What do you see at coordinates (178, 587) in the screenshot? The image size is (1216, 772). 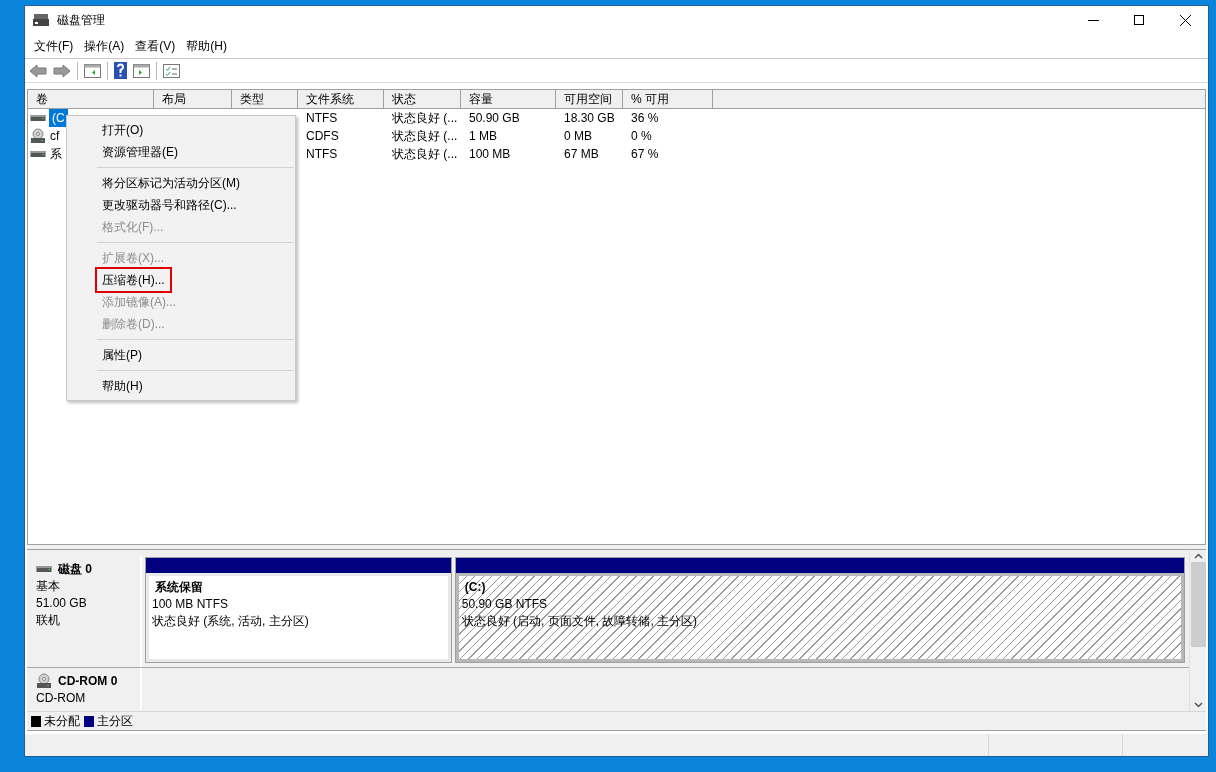 I see `partition-name: 系统保留` at bounding box center [178, 587].